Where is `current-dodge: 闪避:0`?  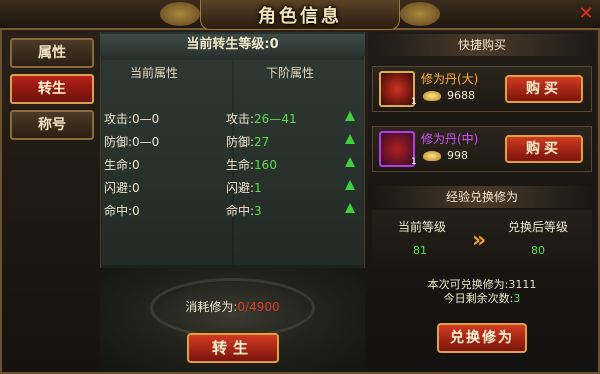
current-dodge: 闪避:0 is located at coordinates (122, 187).